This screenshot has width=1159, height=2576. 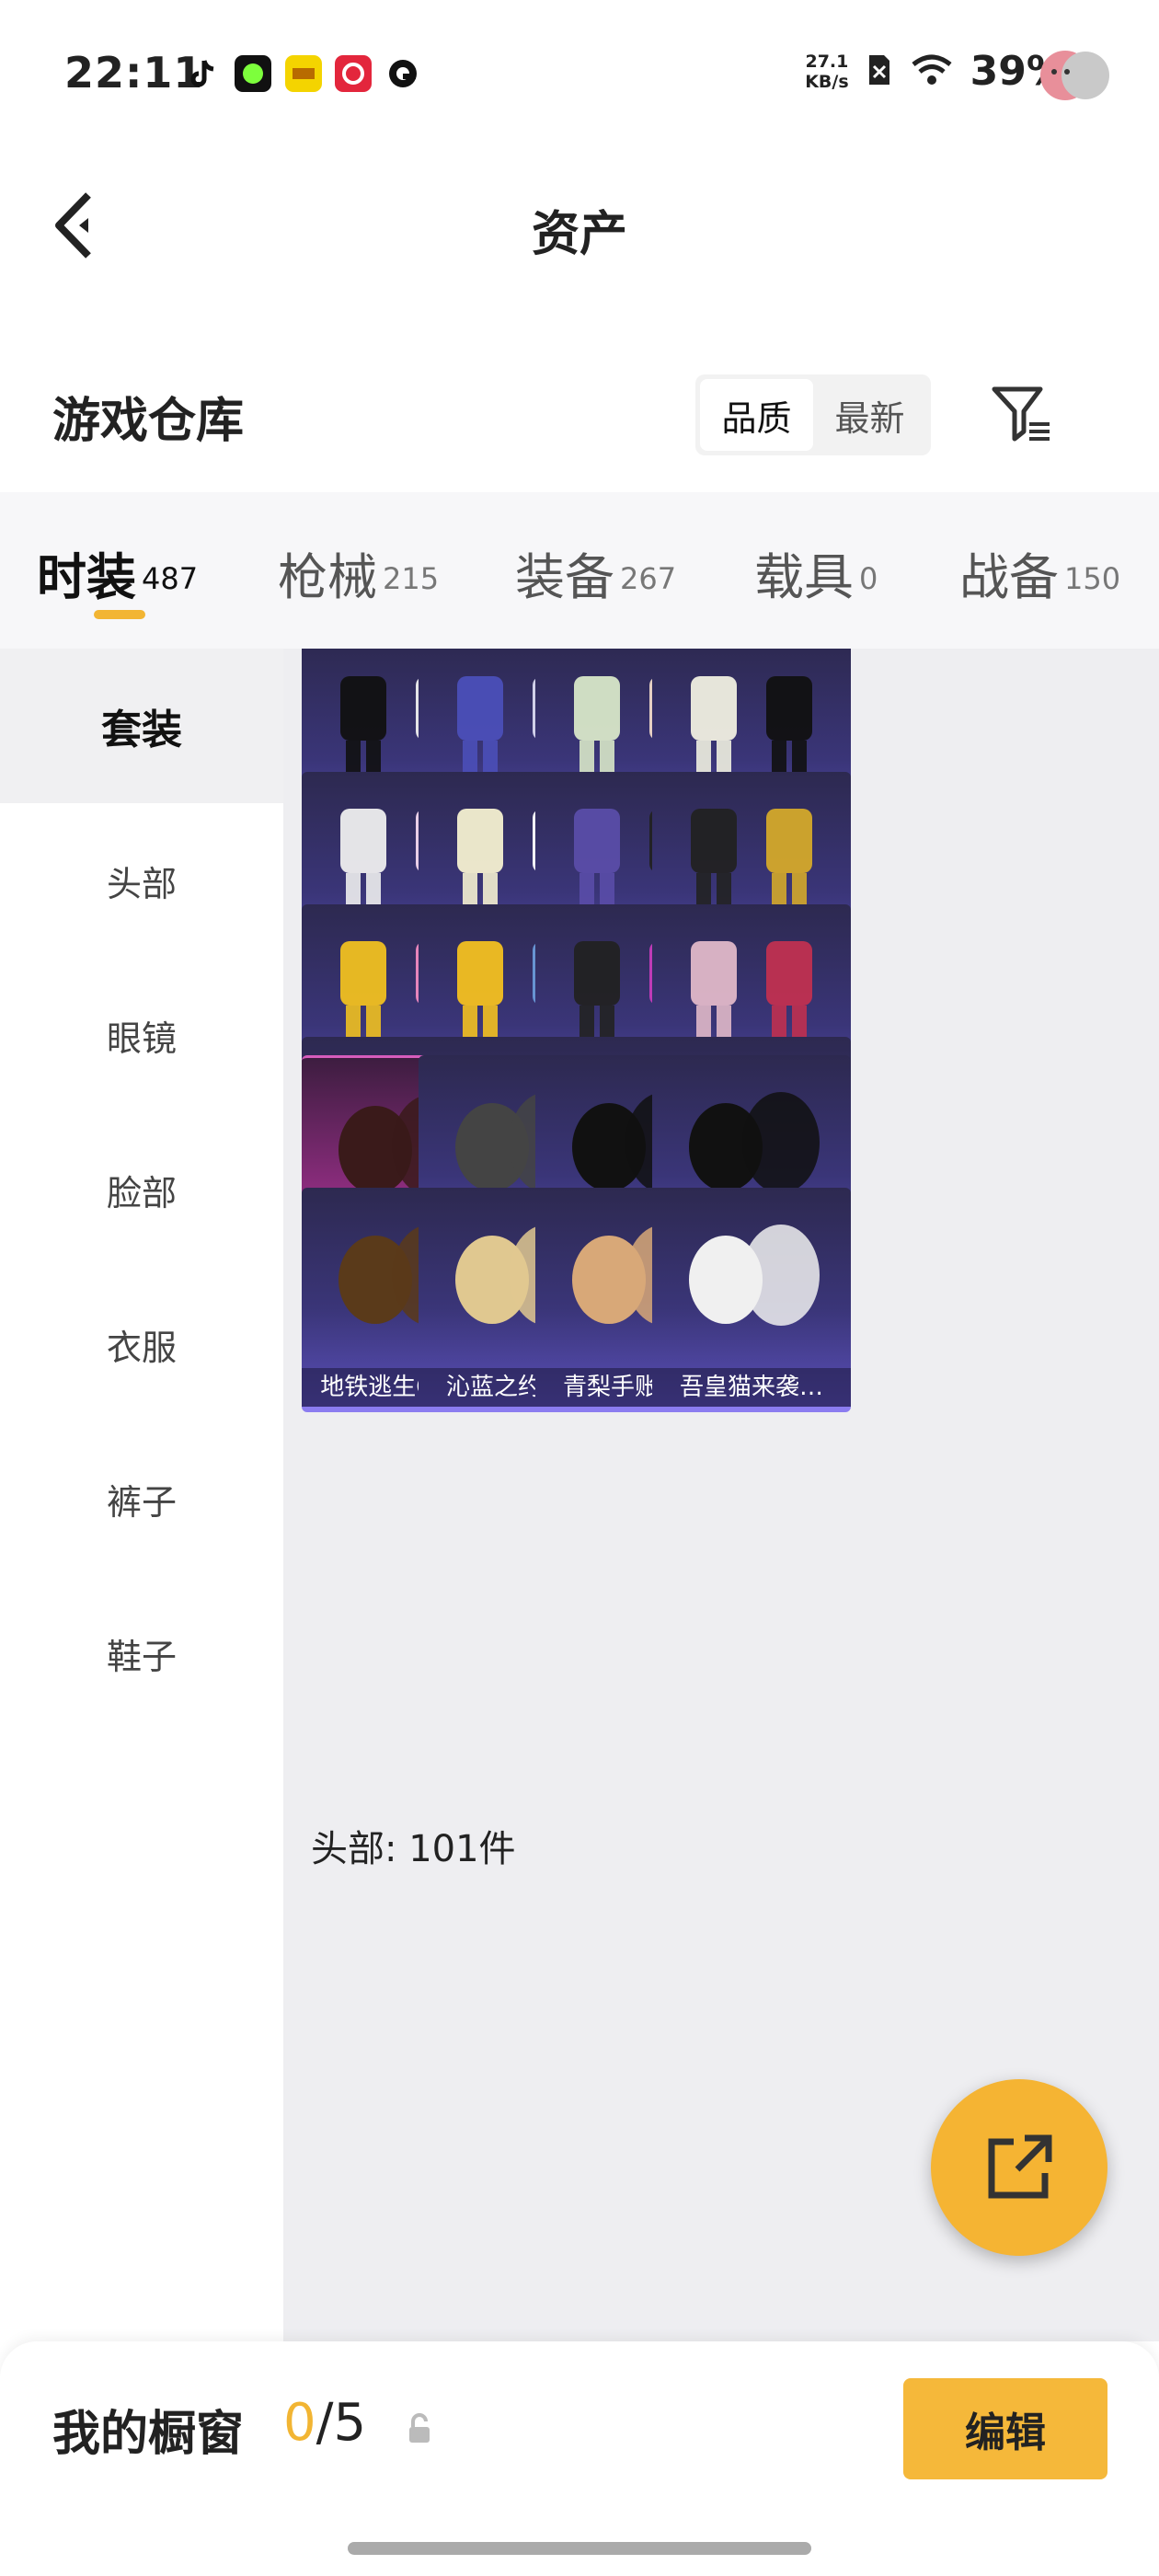 What do you see at coordinates (1005, 2428) in the screenshot?
I see `edit-button: 编辑` at bounding box center [1005, 2428].